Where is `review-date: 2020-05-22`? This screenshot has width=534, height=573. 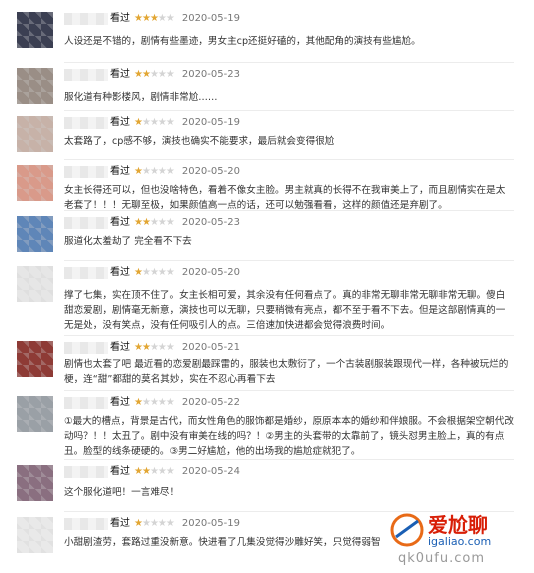 review-date: 2020-05-22 is located at coordinates (210, 402).